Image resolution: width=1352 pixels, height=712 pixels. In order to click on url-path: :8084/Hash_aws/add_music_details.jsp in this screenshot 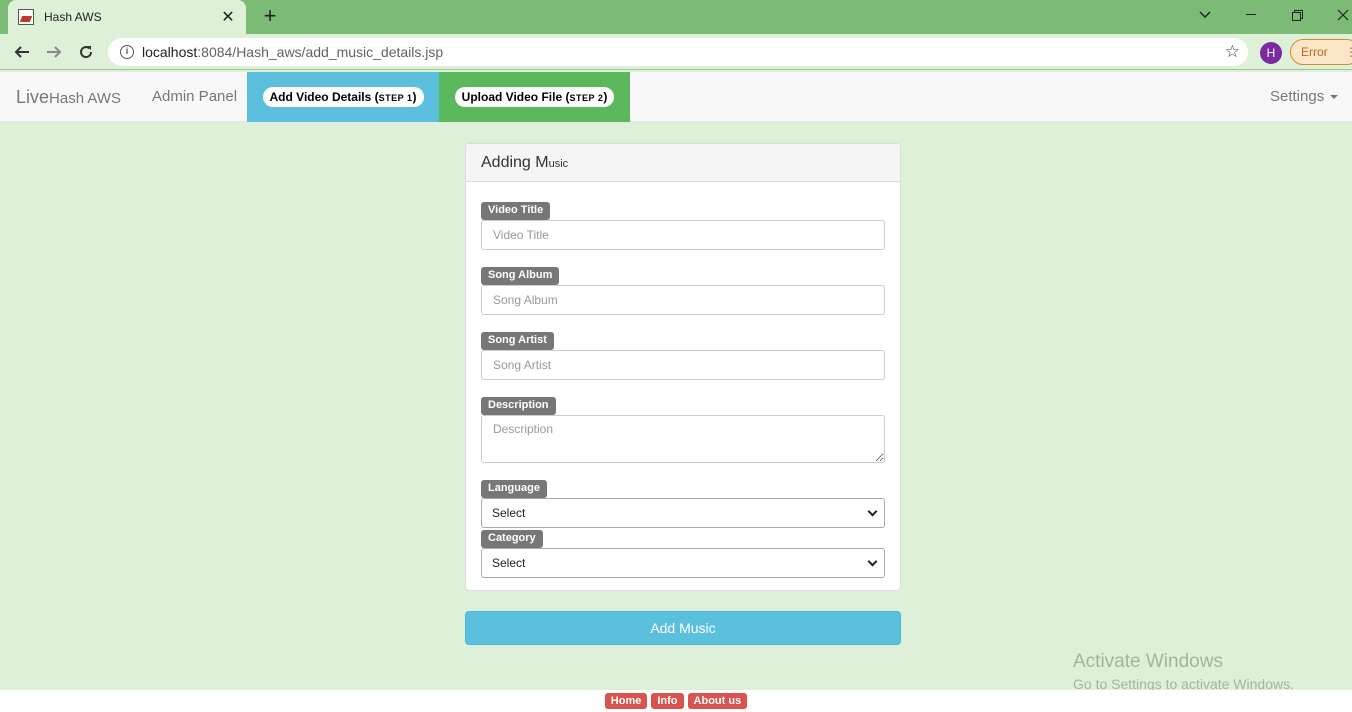, I will do `click(320, 52)`.